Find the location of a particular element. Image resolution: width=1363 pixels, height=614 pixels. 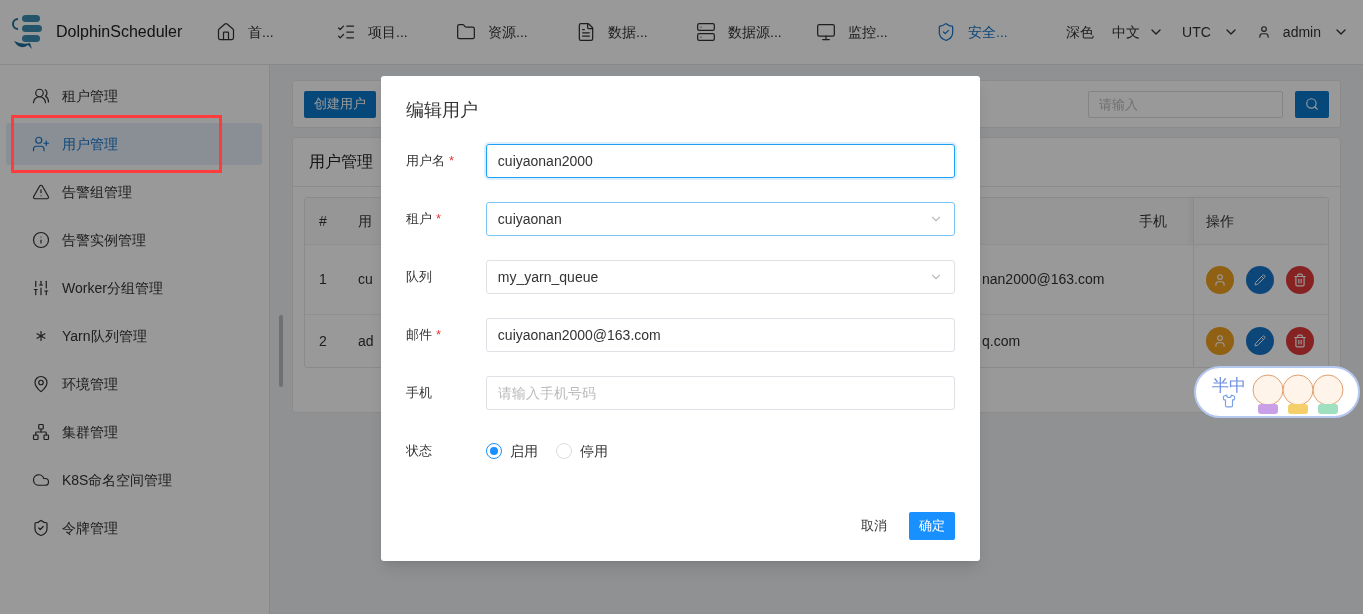

input-field: 请输入手机号码 is located at coordinates (720, 393).